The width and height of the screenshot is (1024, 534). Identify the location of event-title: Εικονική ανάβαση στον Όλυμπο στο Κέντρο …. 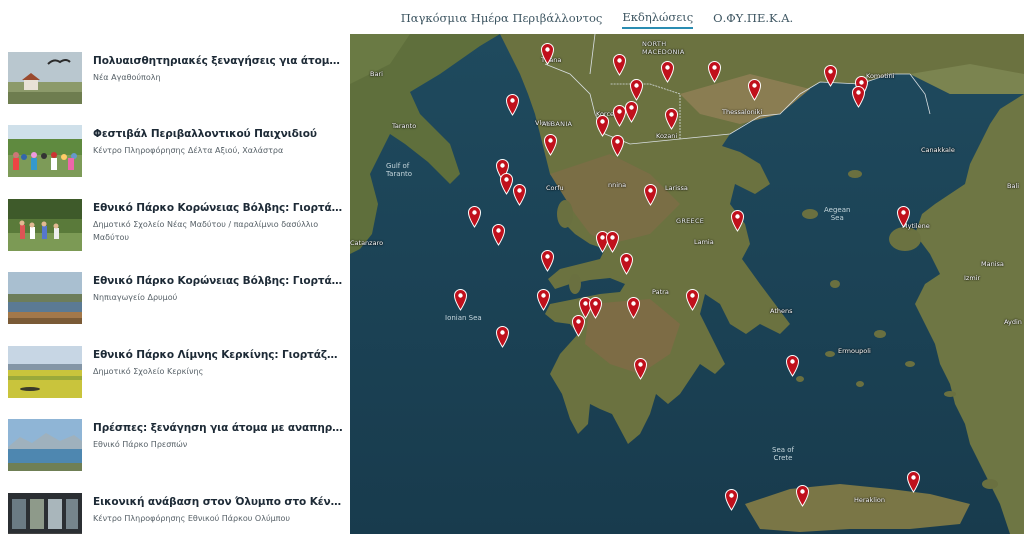
(218, 502).